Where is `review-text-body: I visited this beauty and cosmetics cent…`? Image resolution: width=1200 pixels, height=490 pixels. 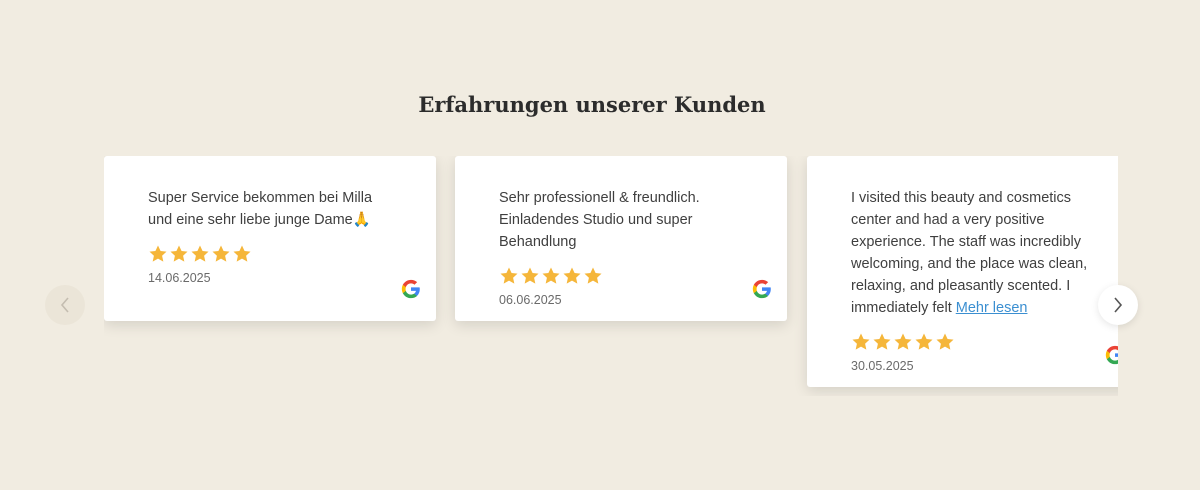 review-text-body: I visited this beauty and cosmetics cent… is located at coordinates (969, 253).